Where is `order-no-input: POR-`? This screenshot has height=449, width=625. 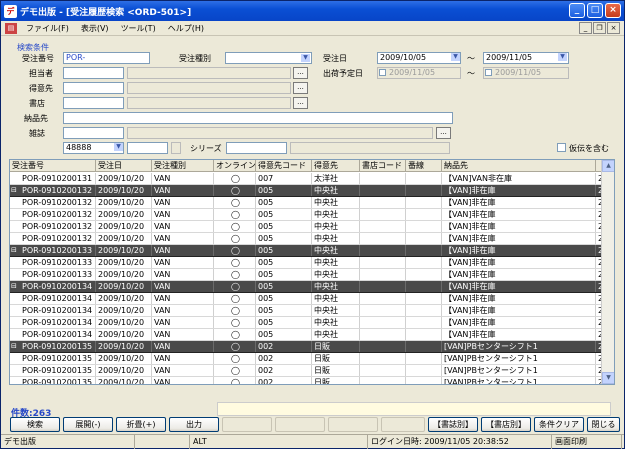 order-no-input: POR- is located at coordinates (106, 58).